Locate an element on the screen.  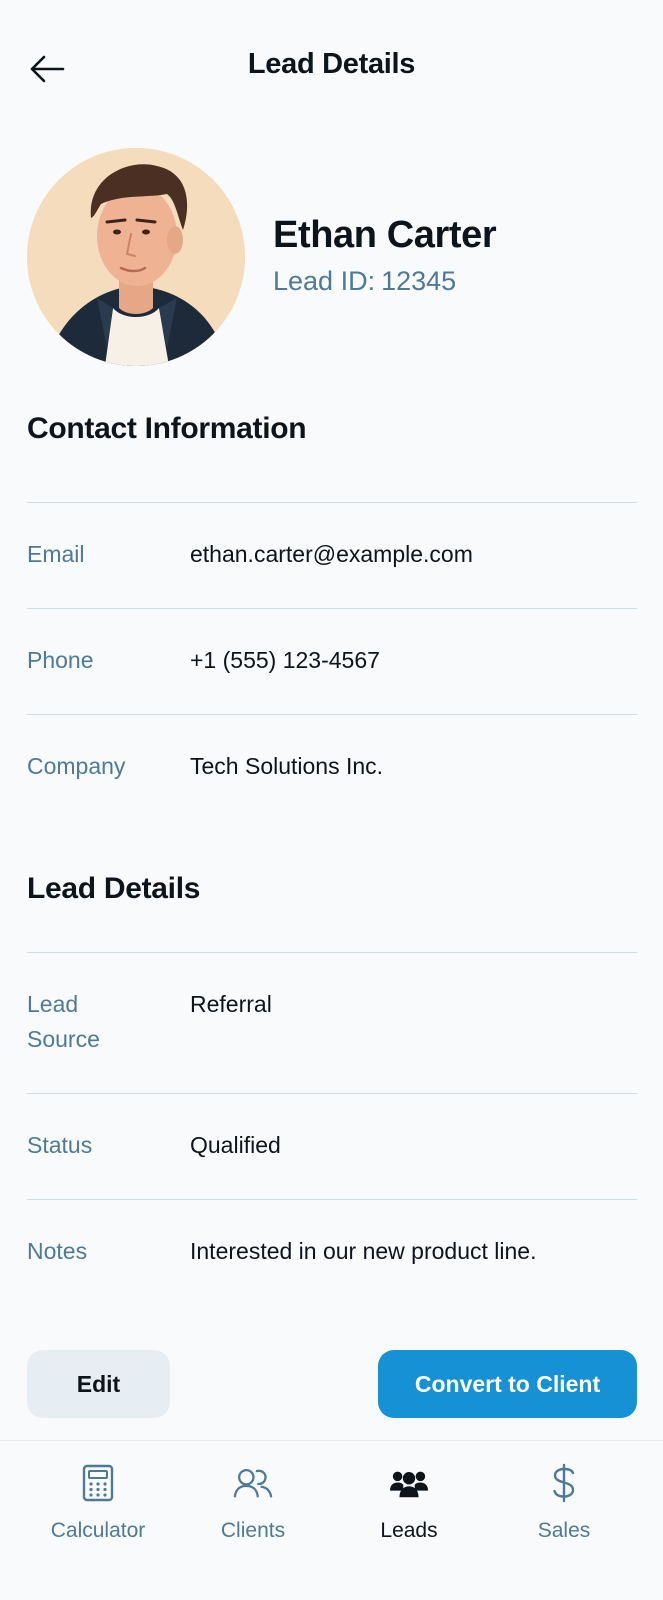
edit-button: Edit is located at coordinates (98, 1384).